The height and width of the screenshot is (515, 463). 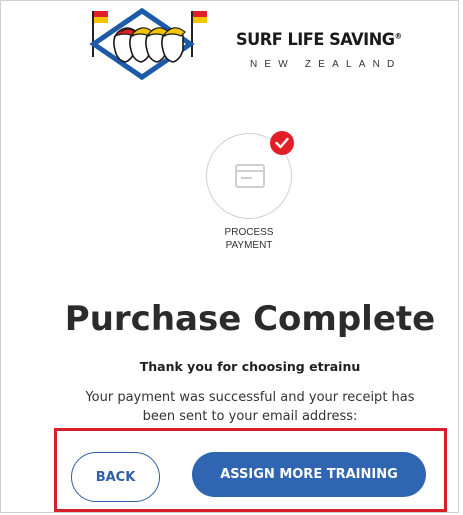 I want to click on payment-card-icon, so click(x=250, y=178).